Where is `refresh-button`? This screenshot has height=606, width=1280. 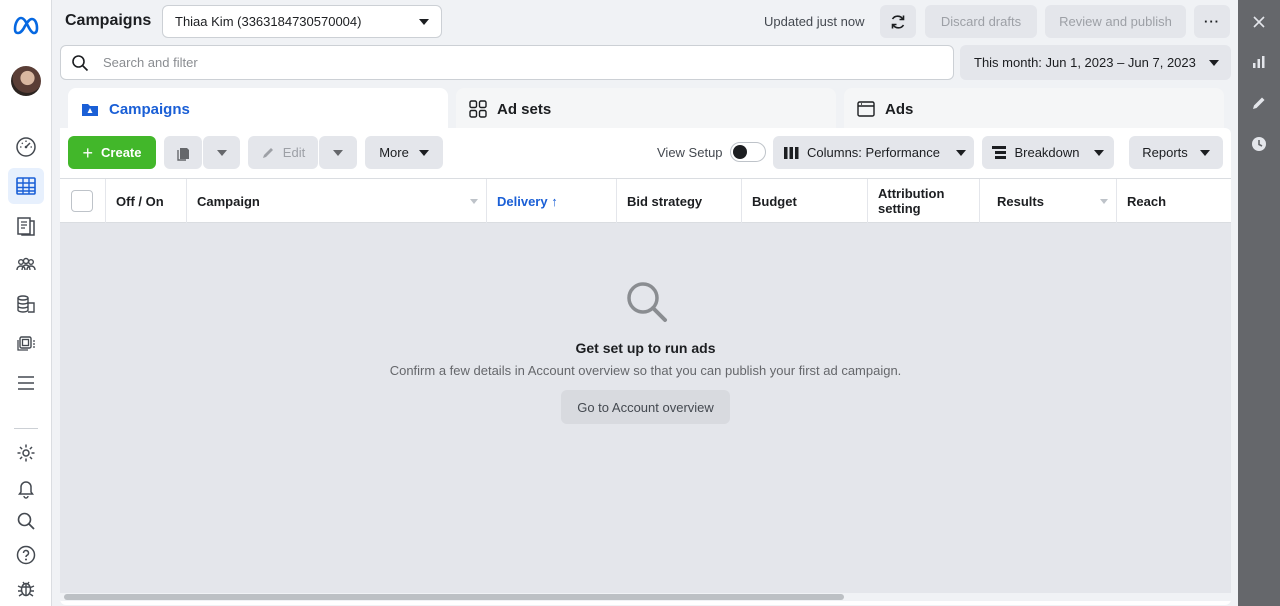 refresh-button is located at coordinates (898, 21).